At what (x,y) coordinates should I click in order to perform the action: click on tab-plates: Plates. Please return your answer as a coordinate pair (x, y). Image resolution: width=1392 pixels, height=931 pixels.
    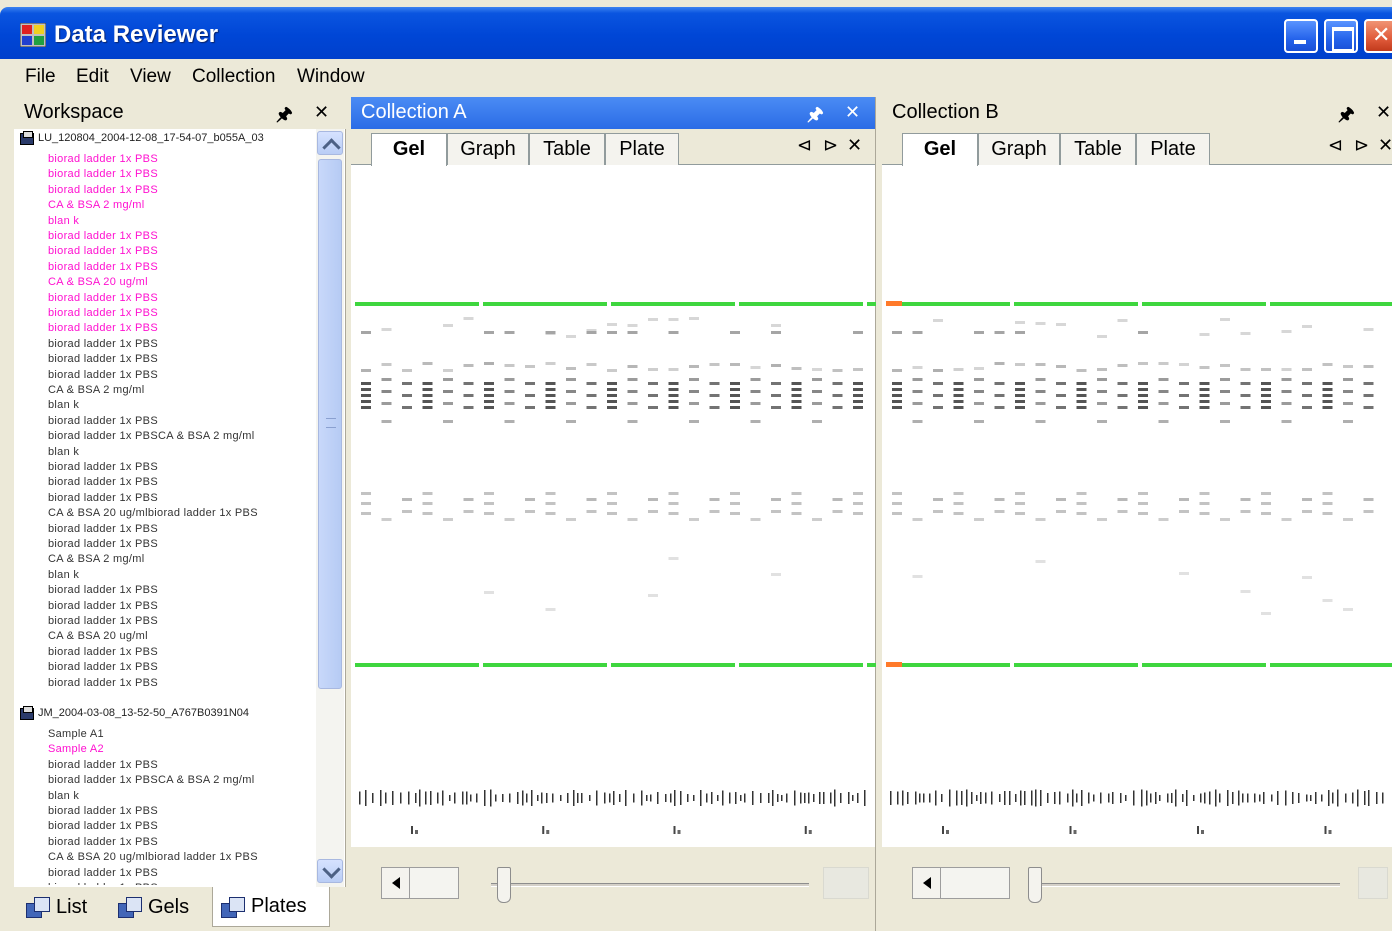
    Looking at the image, I should click on (271, 907).